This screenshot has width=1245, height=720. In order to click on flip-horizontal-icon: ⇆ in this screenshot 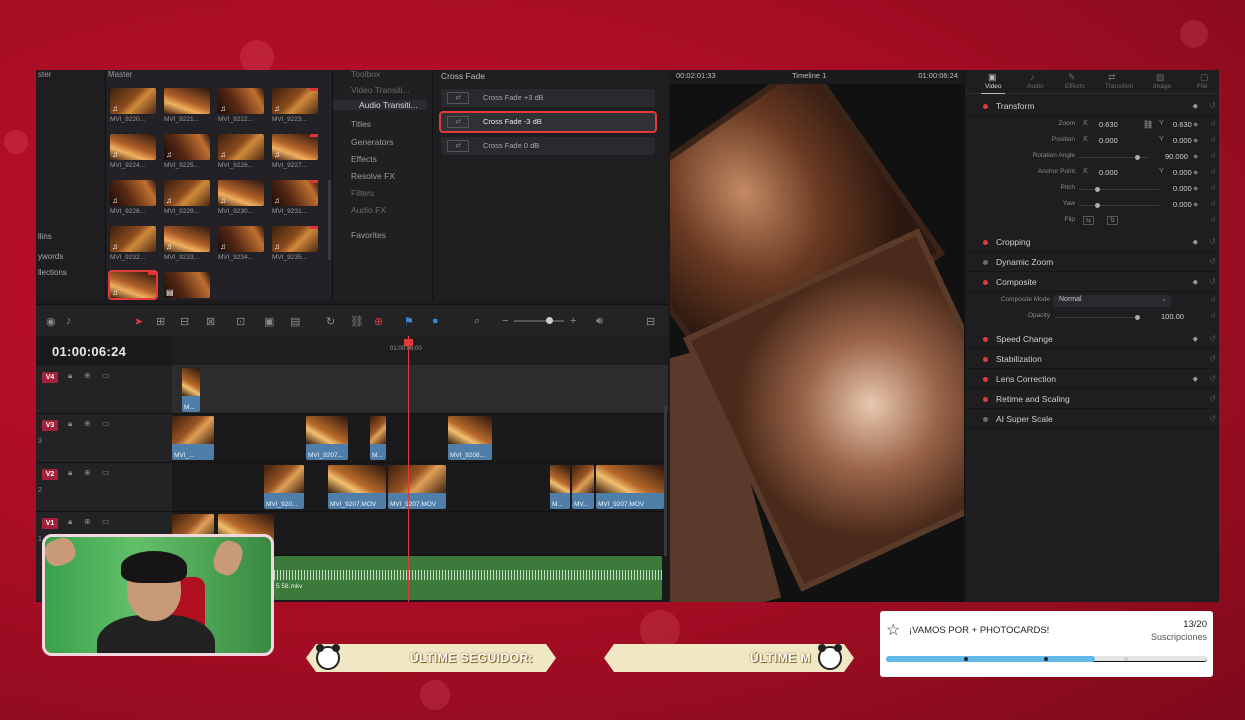, I will do `click(1089, 220)`.